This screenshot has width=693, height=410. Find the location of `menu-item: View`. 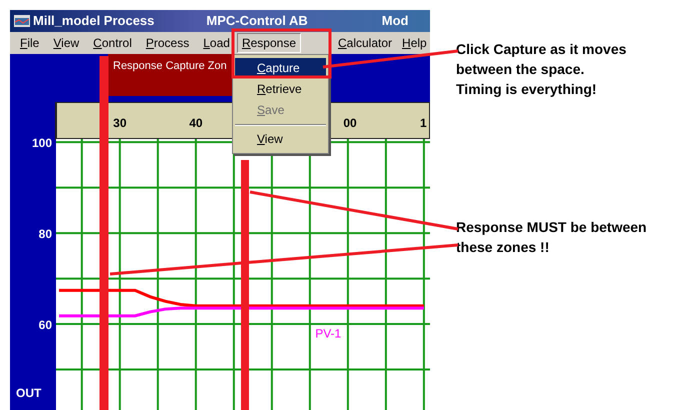

menu-item: View is located at coordinates (66, 43).